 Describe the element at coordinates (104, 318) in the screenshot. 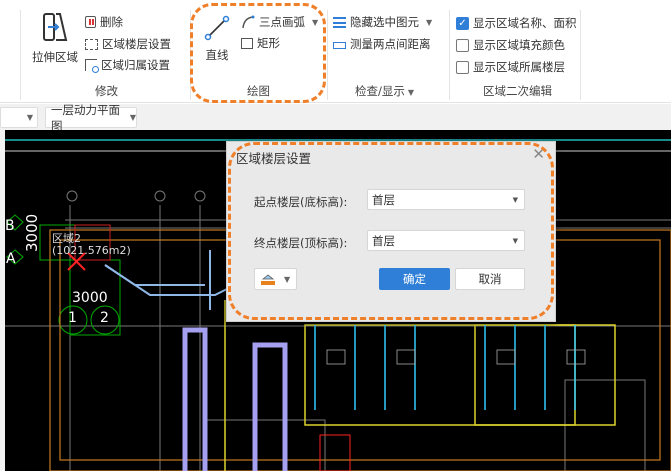

I see `axis-label-2: 2` at that location.